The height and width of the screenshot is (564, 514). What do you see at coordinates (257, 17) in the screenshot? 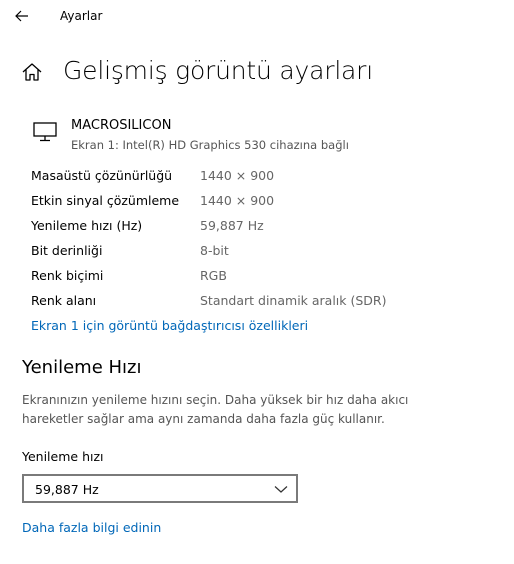
I see `title-bar: Ayarlar` at bounding box center [257, 17].